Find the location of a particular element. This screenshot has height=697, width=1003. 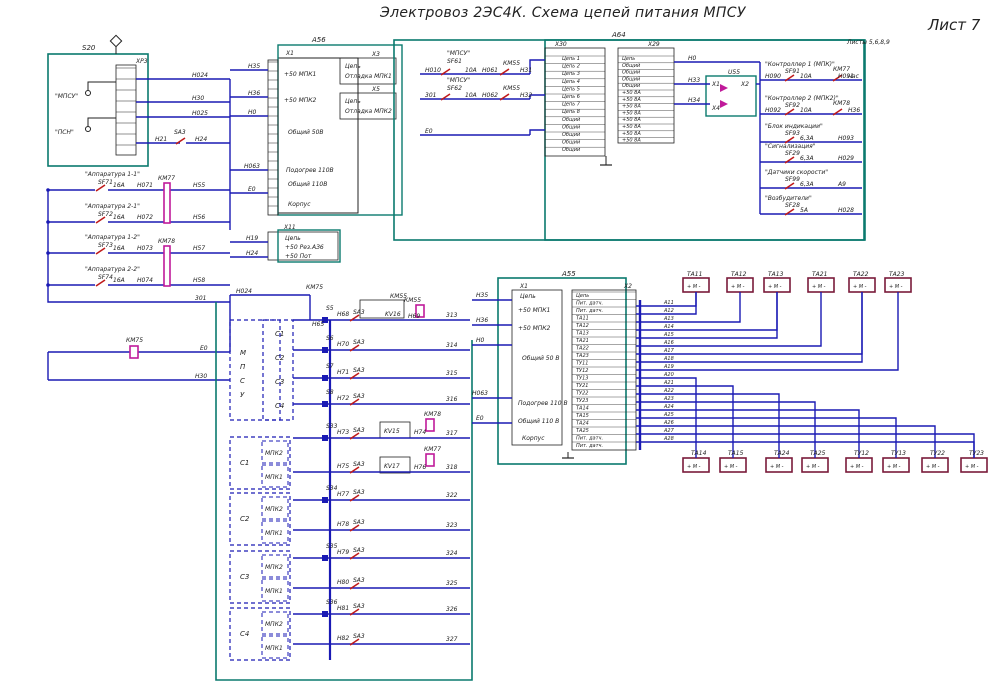

mpsu-n-label: Н71 is located at coordinates (343, 372).